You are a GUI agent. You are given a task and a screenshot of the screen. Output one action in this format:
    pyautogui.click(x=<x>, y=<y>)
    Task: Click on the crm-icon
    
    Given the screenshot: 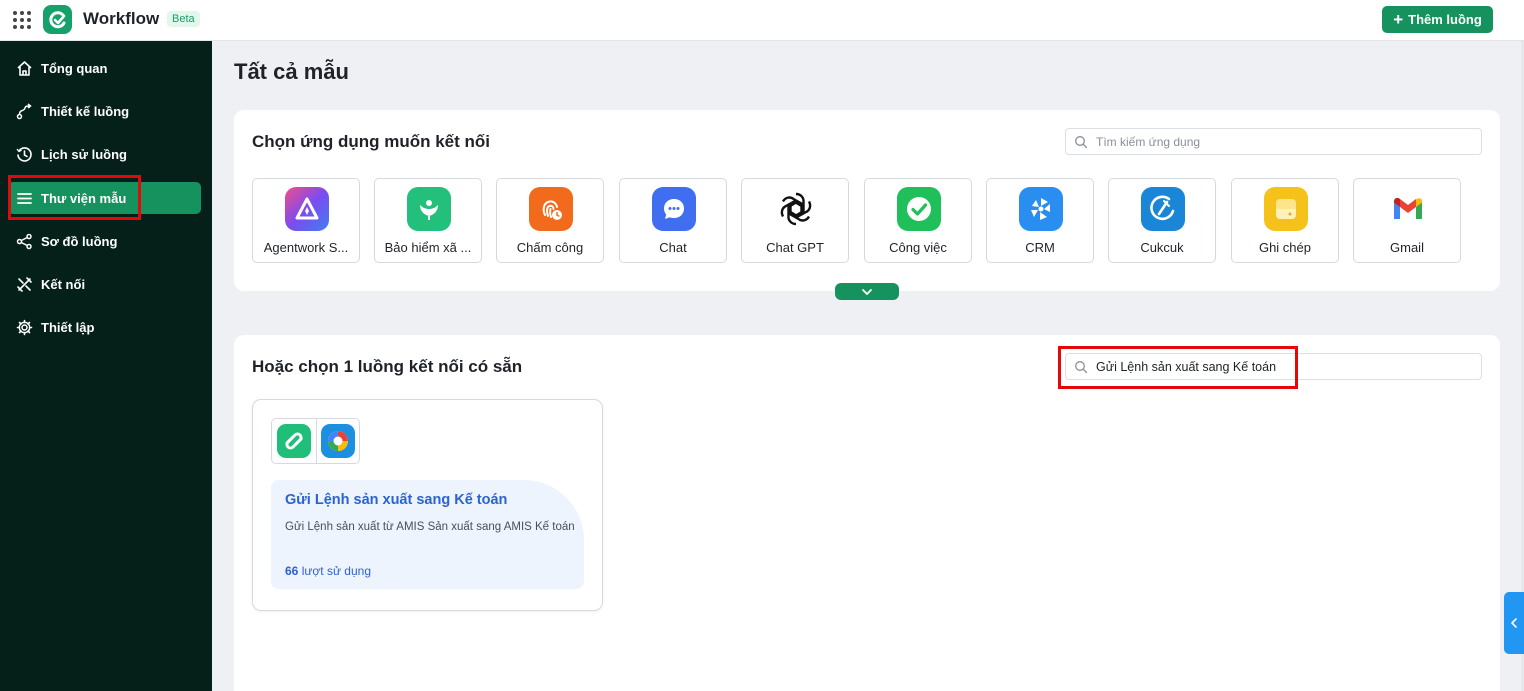 What is the action you would take?
    pyautogui.click(x=1041, y=209)
    